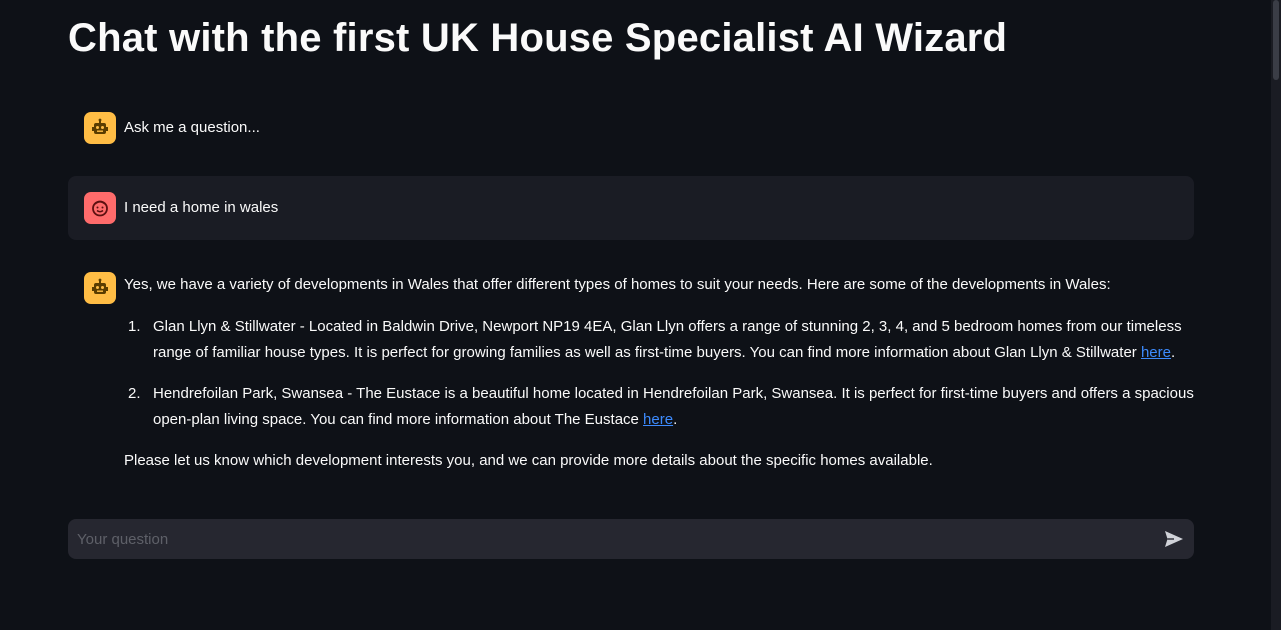  I want to click on send-icon, so click(1174, 539).